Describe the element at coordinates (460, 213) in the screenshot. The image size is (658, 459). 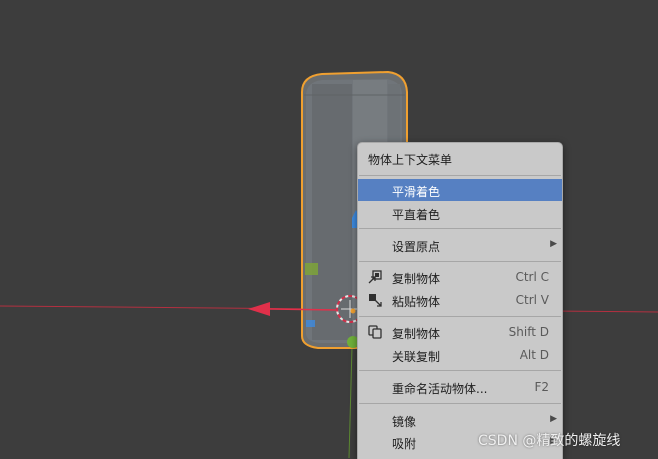
I see `menu-item-shade-flat: 平直着色` at that location.